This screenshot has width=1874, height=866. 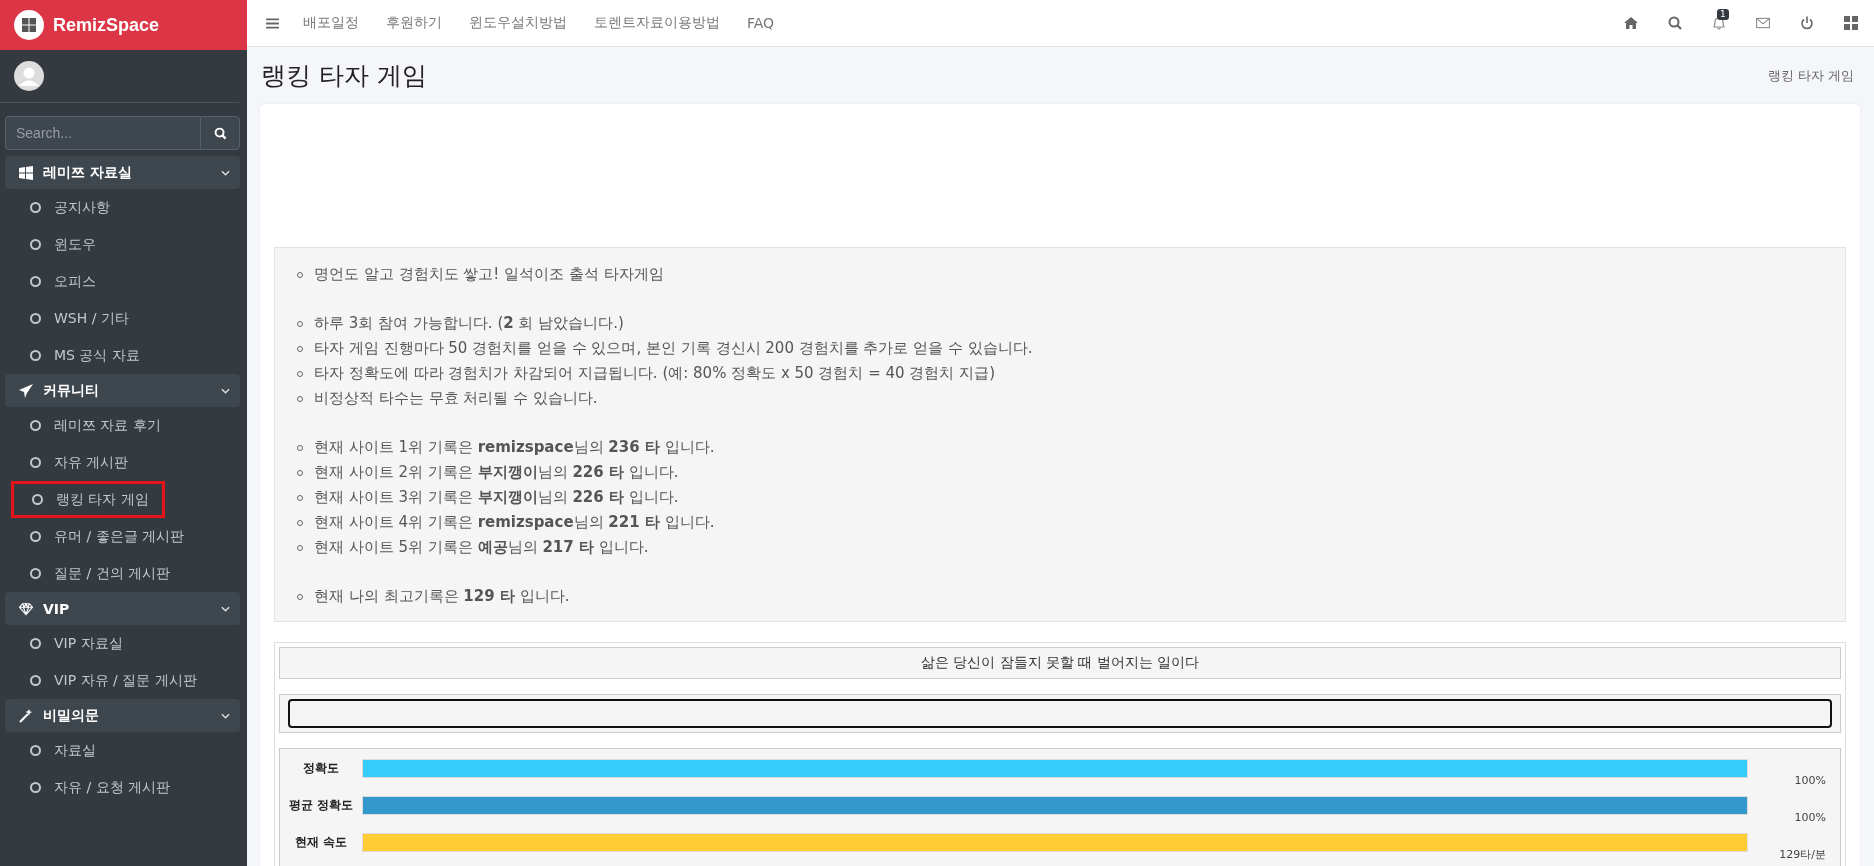 What do you see at coordinates (122, 608) in the screenshot?
I see `sidebar-group-header: VIP` at bounding box center [122, 608].